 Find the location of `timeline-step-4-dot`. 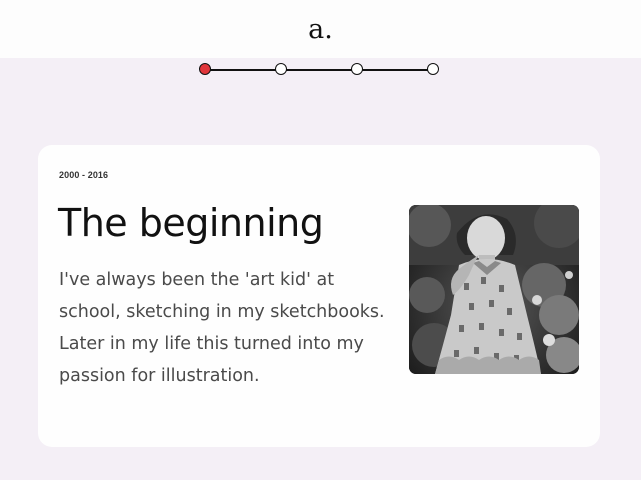

timeline-step-4-dot is located at coordinates (433, 69).